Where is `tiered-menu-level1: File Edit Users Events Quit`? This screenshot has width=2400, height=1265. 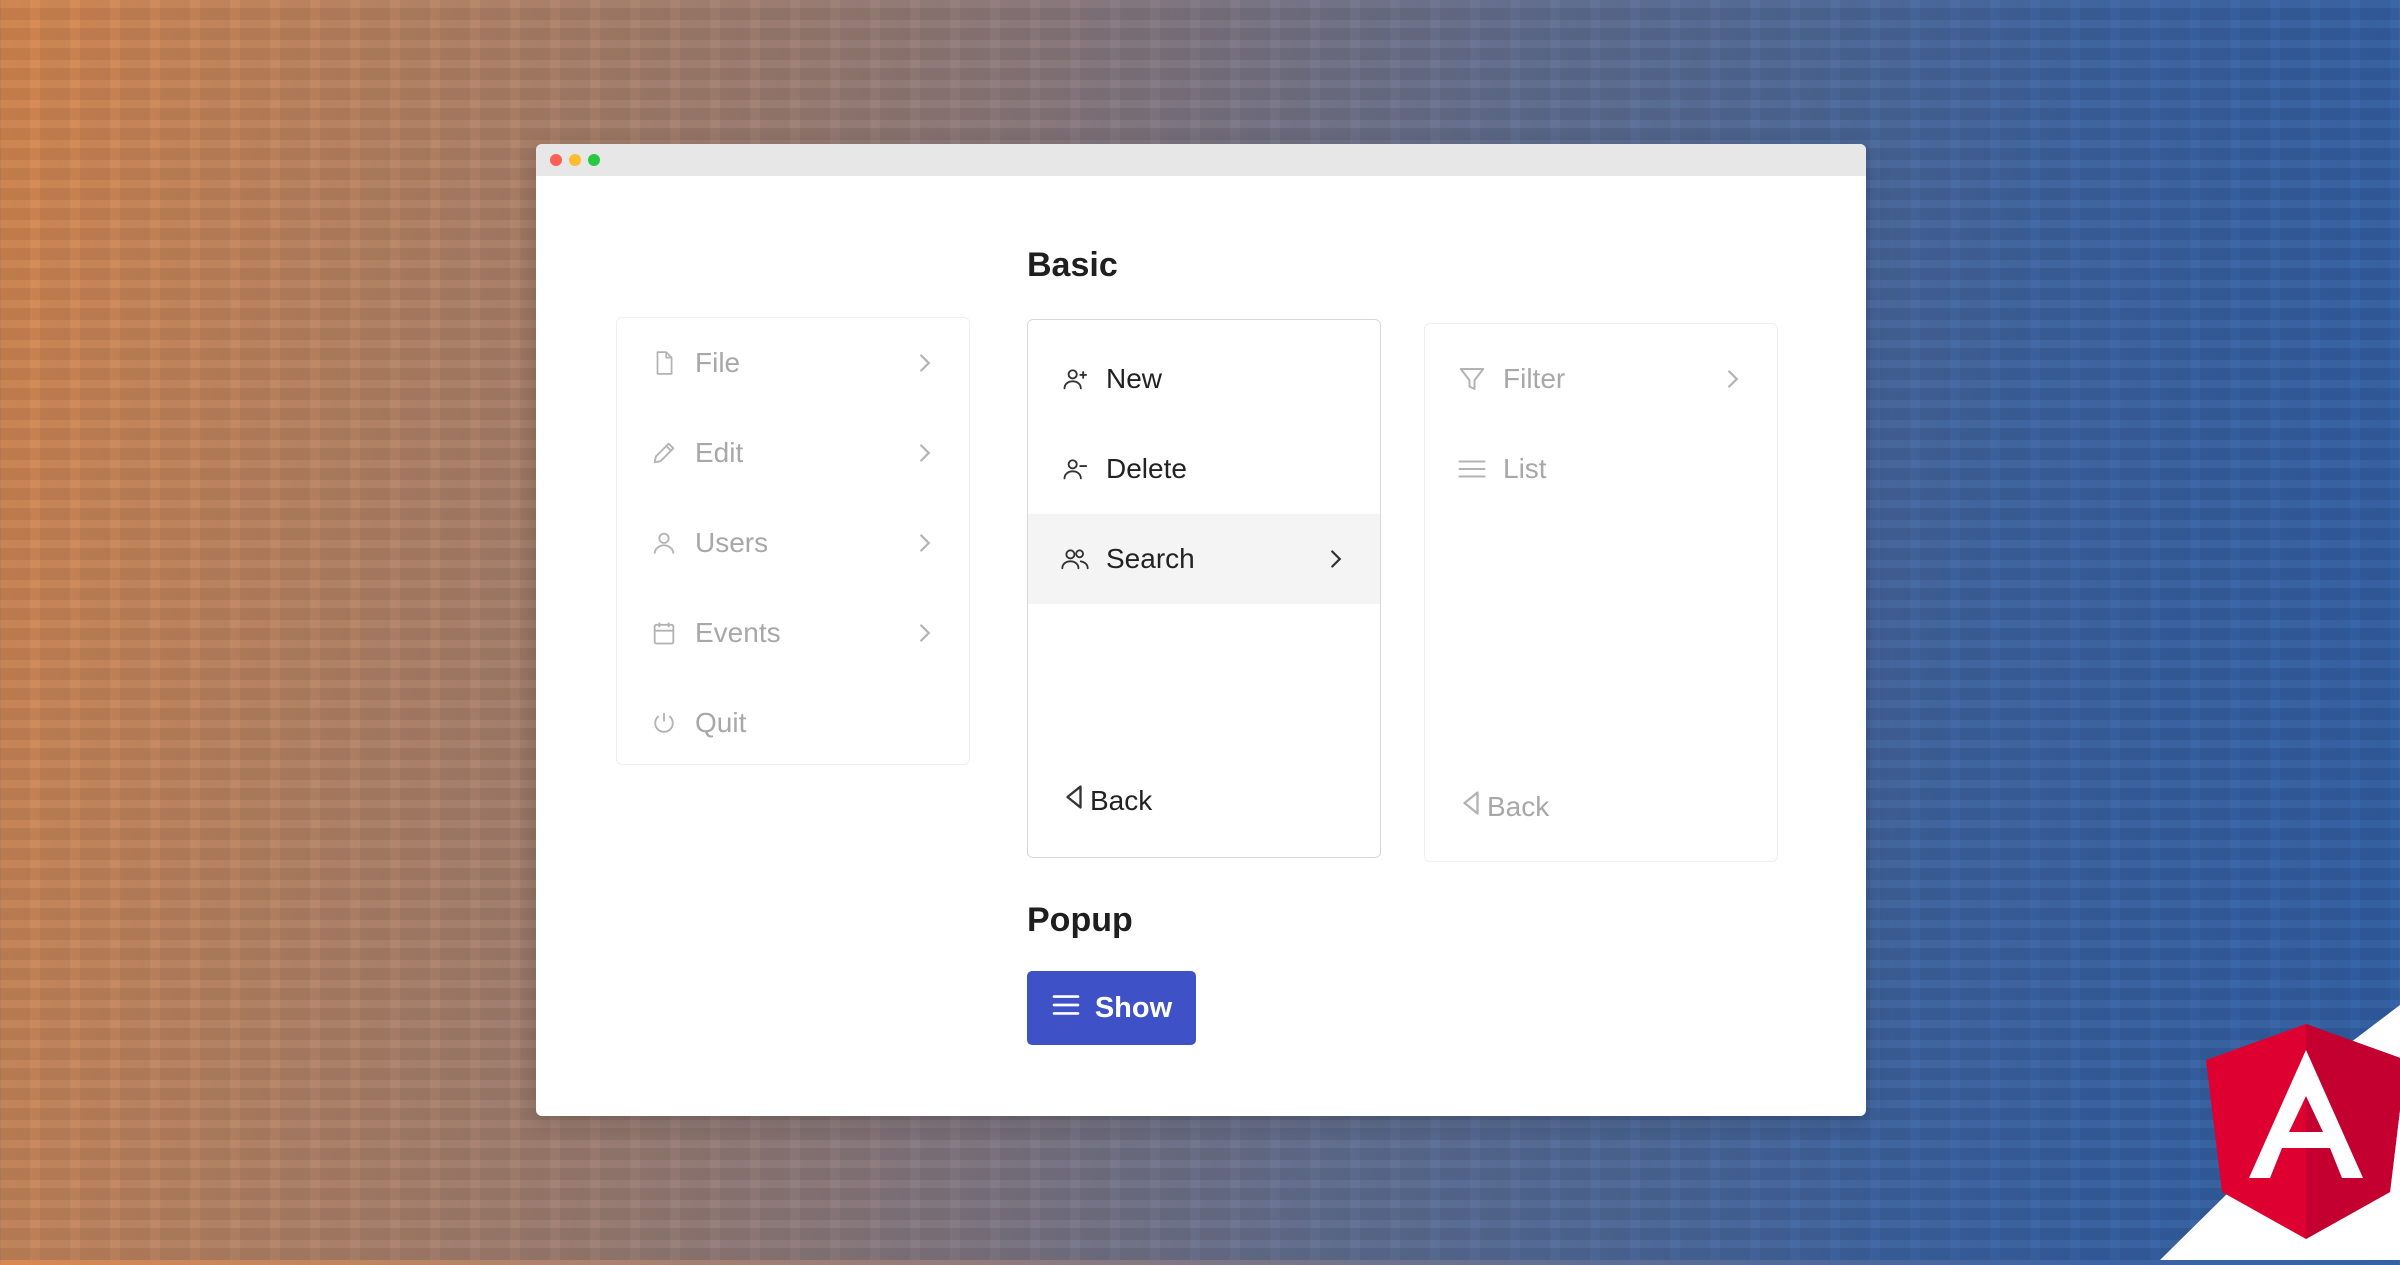
tiered-menu-level1: File Edit Users Events Quit is located at coordinates (793, 541).